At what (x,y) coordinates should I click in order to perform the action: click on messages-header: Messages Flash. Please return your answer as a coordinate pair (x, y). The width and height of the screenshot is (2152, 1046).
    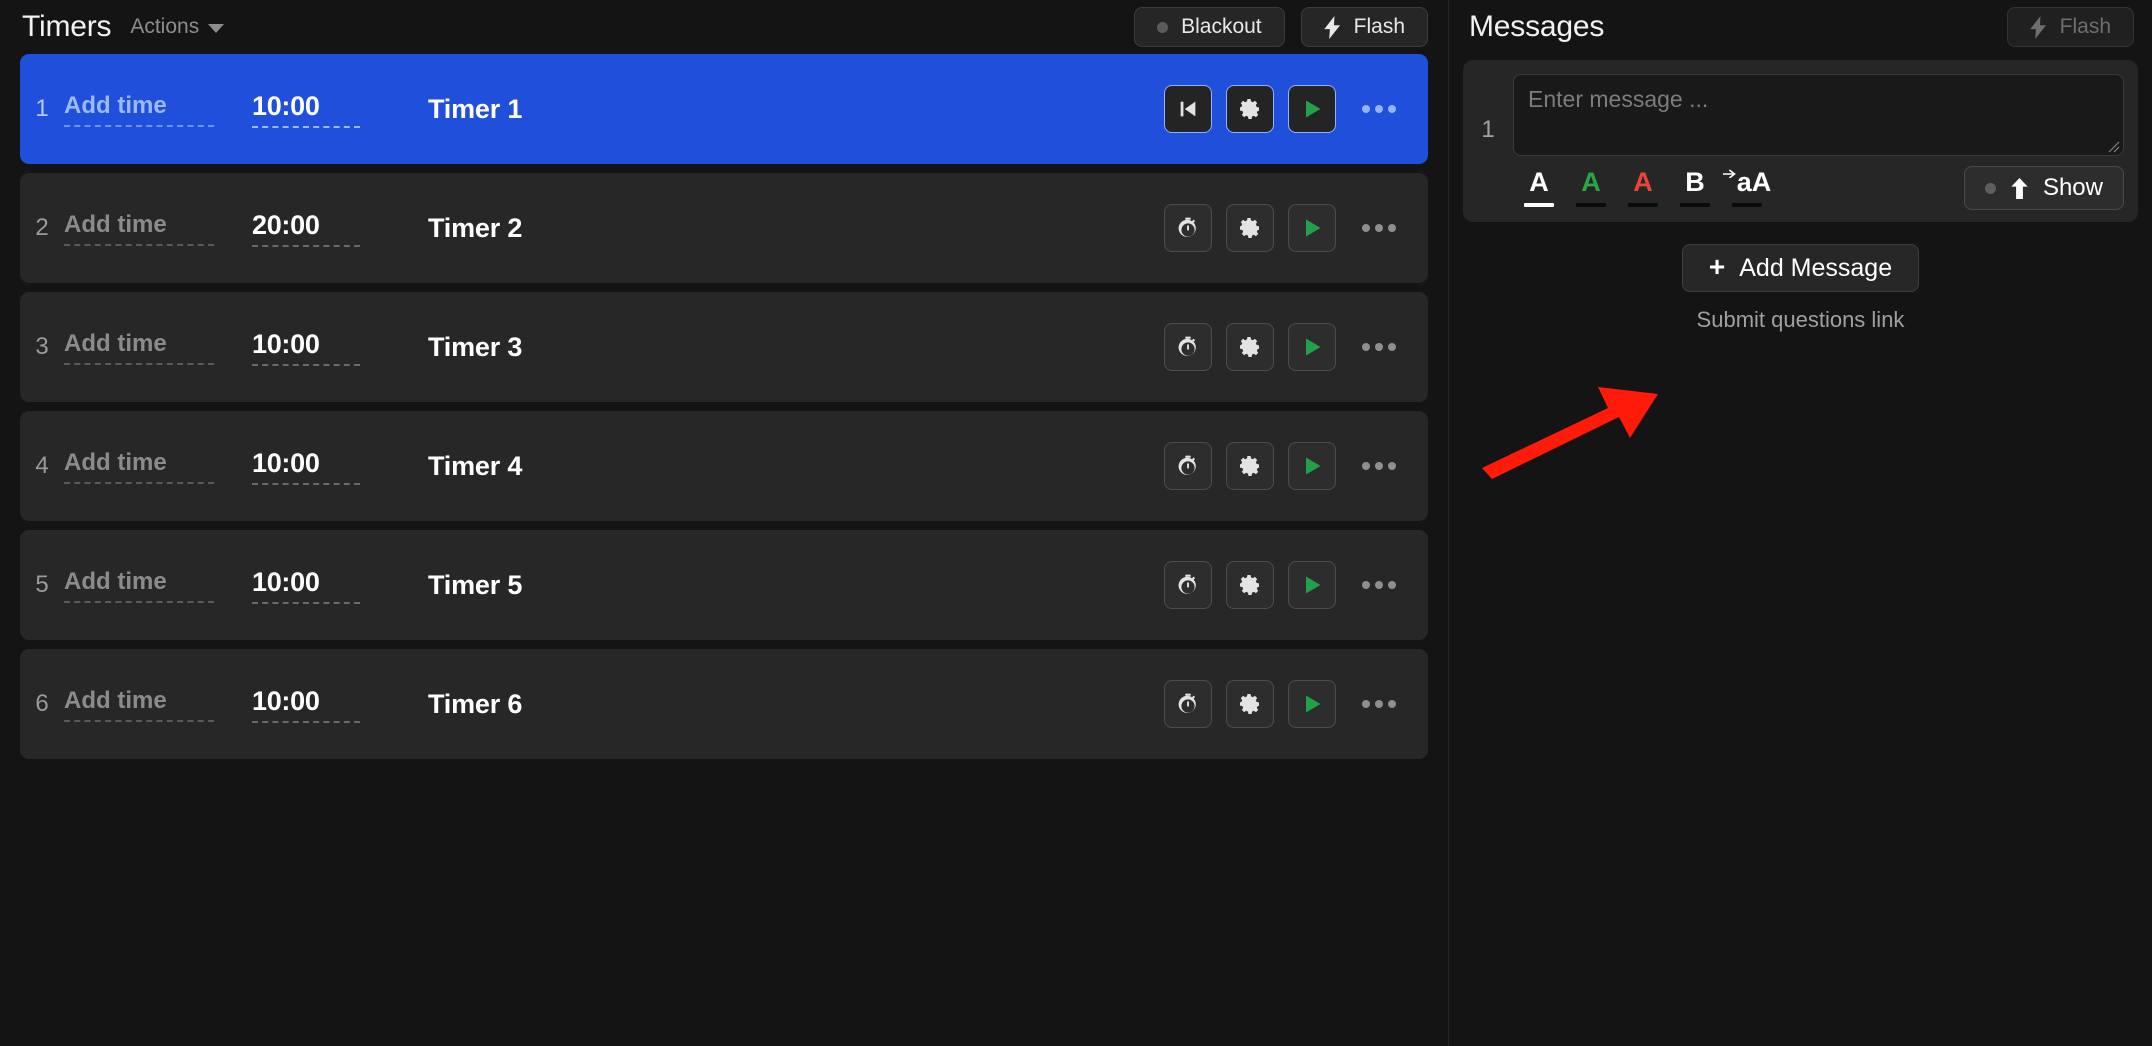
    Looking at the image, I should click on (1800, 27).